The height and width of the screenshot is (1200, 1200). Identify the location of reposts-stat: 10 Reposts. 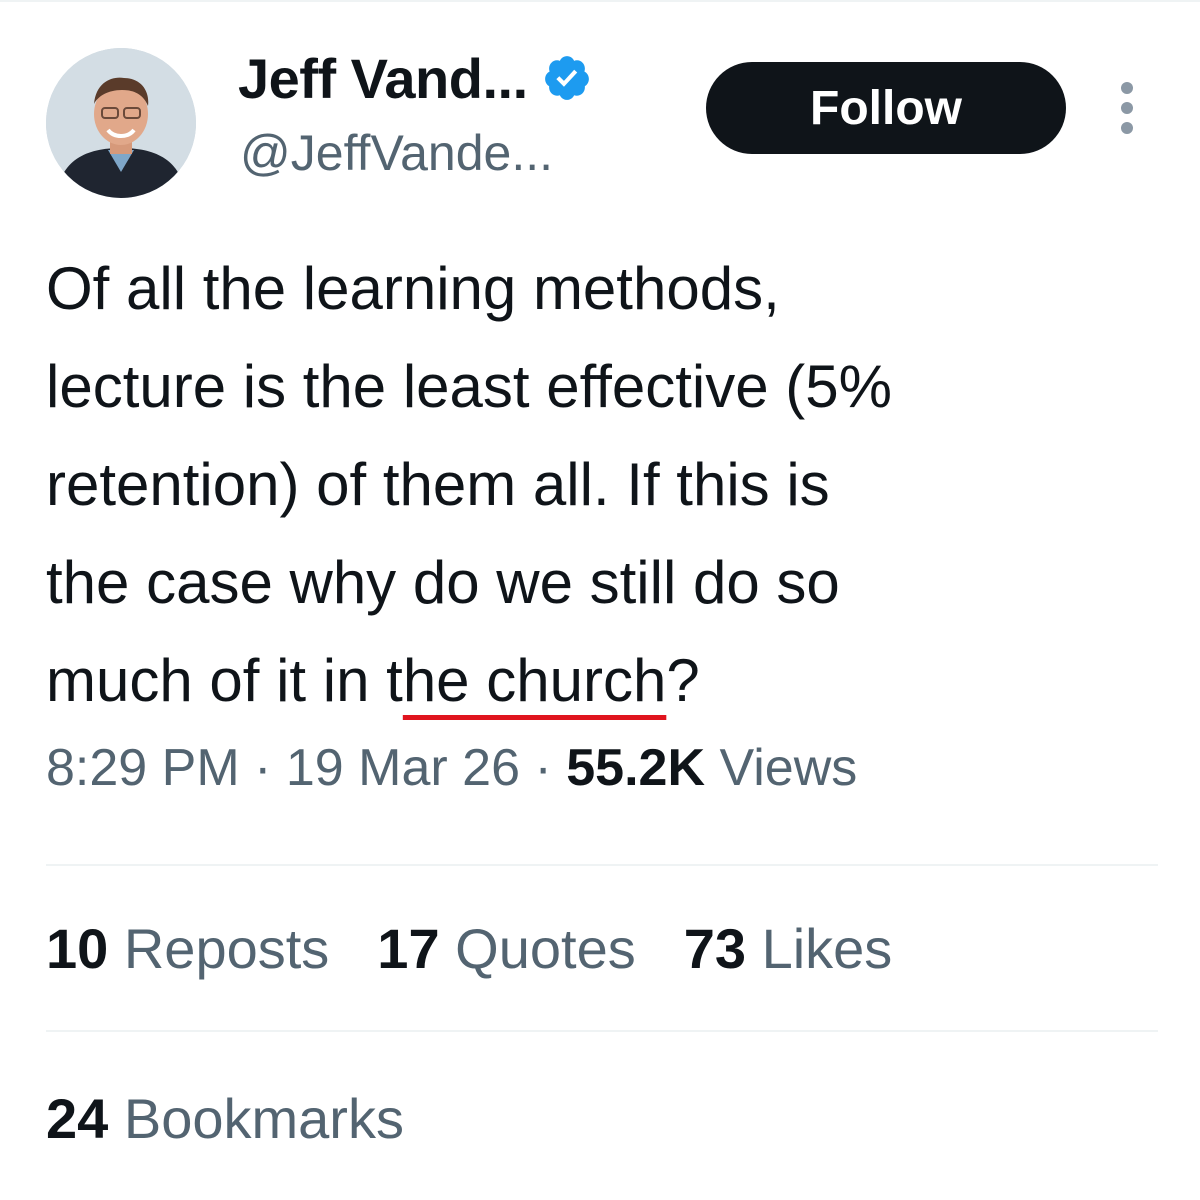
(187, 948).